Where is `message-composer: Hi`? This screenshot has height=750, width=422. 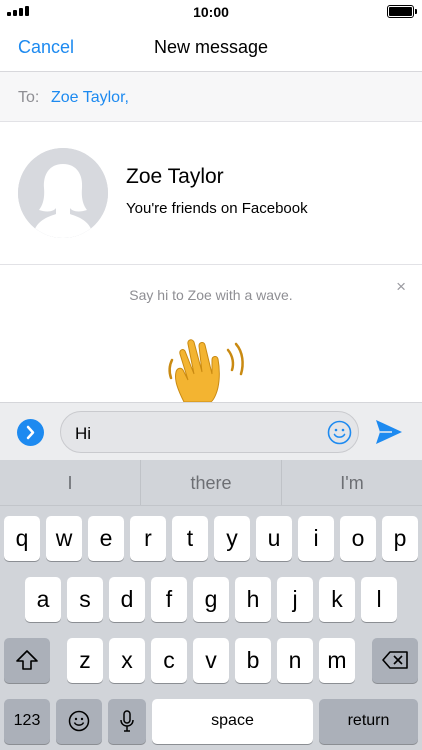 message-composer: Hi is located at coordinates (211, 431).